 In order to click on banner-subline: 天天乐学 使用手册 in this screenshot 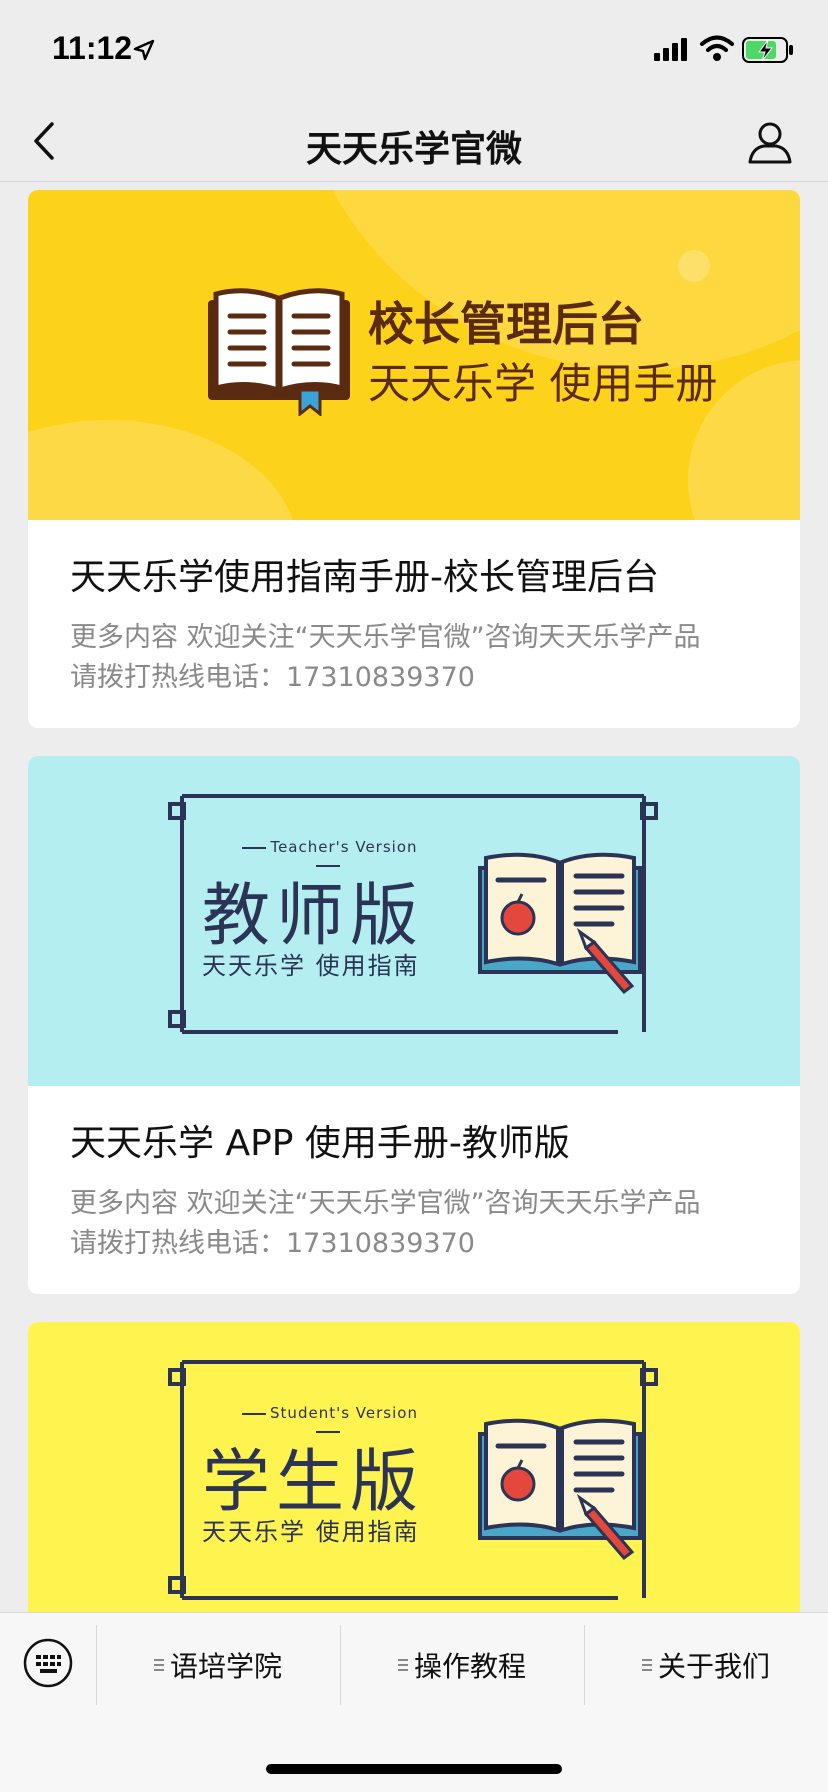, I will do `click(543, 383)`.